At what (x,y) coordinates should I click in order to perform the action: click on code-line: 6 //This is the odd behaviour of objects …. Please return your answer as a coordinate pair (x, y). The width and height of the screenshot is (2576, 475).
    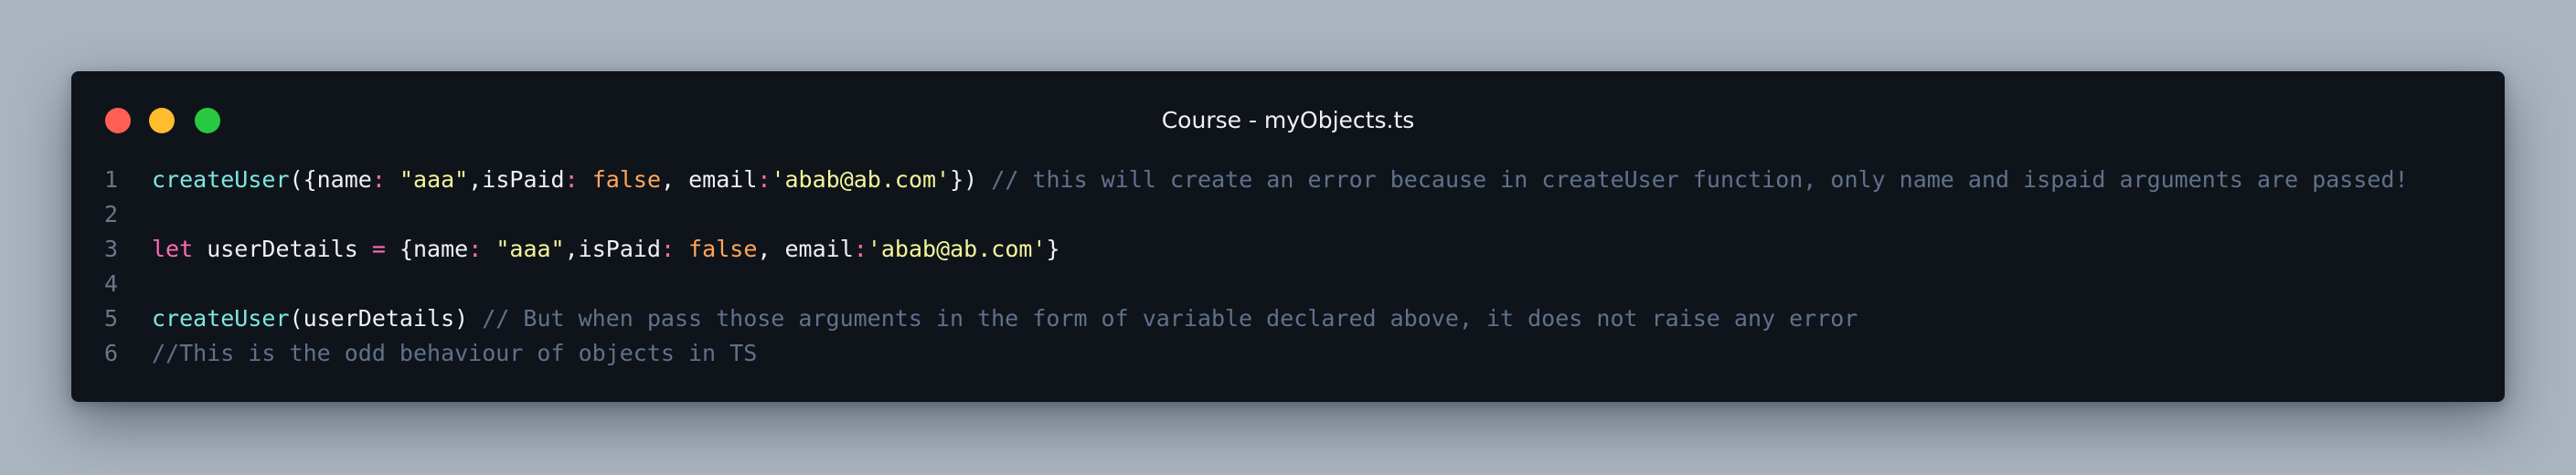
    Looking at the image, I should click on (1288, 353).